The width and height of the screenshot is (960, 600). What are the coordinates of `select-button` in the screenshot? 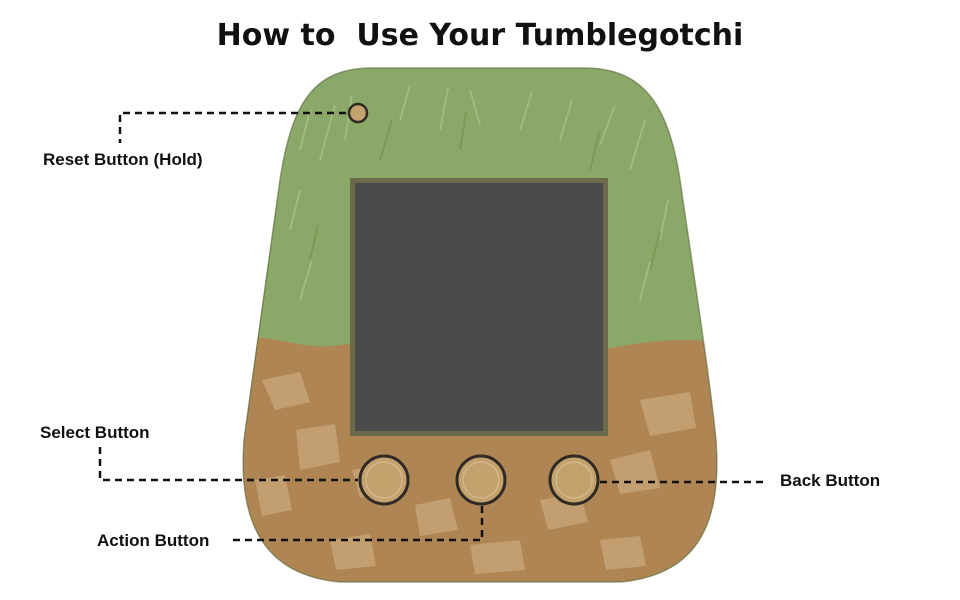 It's located at (384, 480).